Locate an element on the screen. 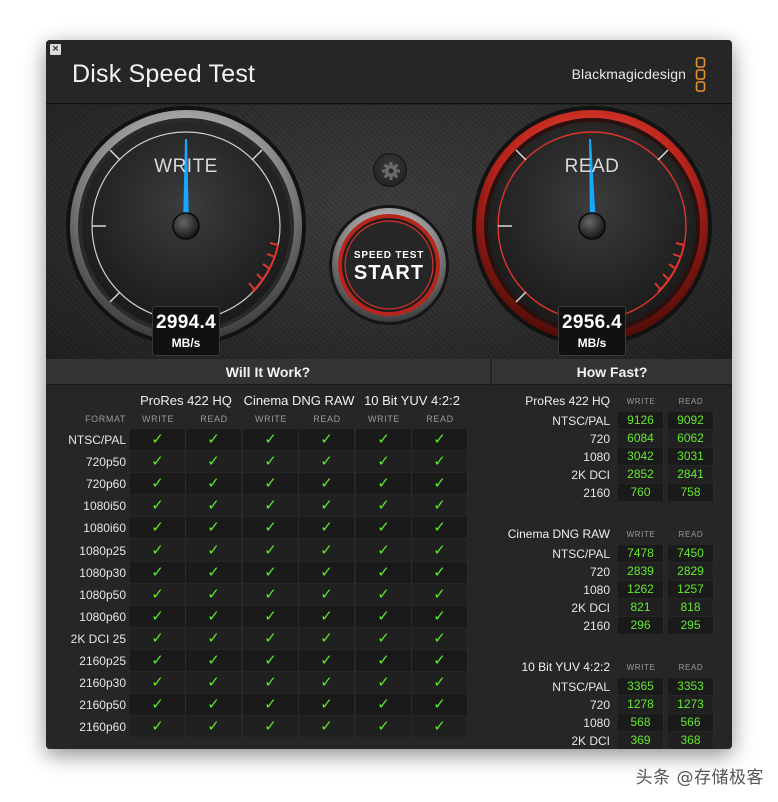 The width and height of the screenshot is (778, 802). format-label: 720p50 is located at coordinates (105, 462).